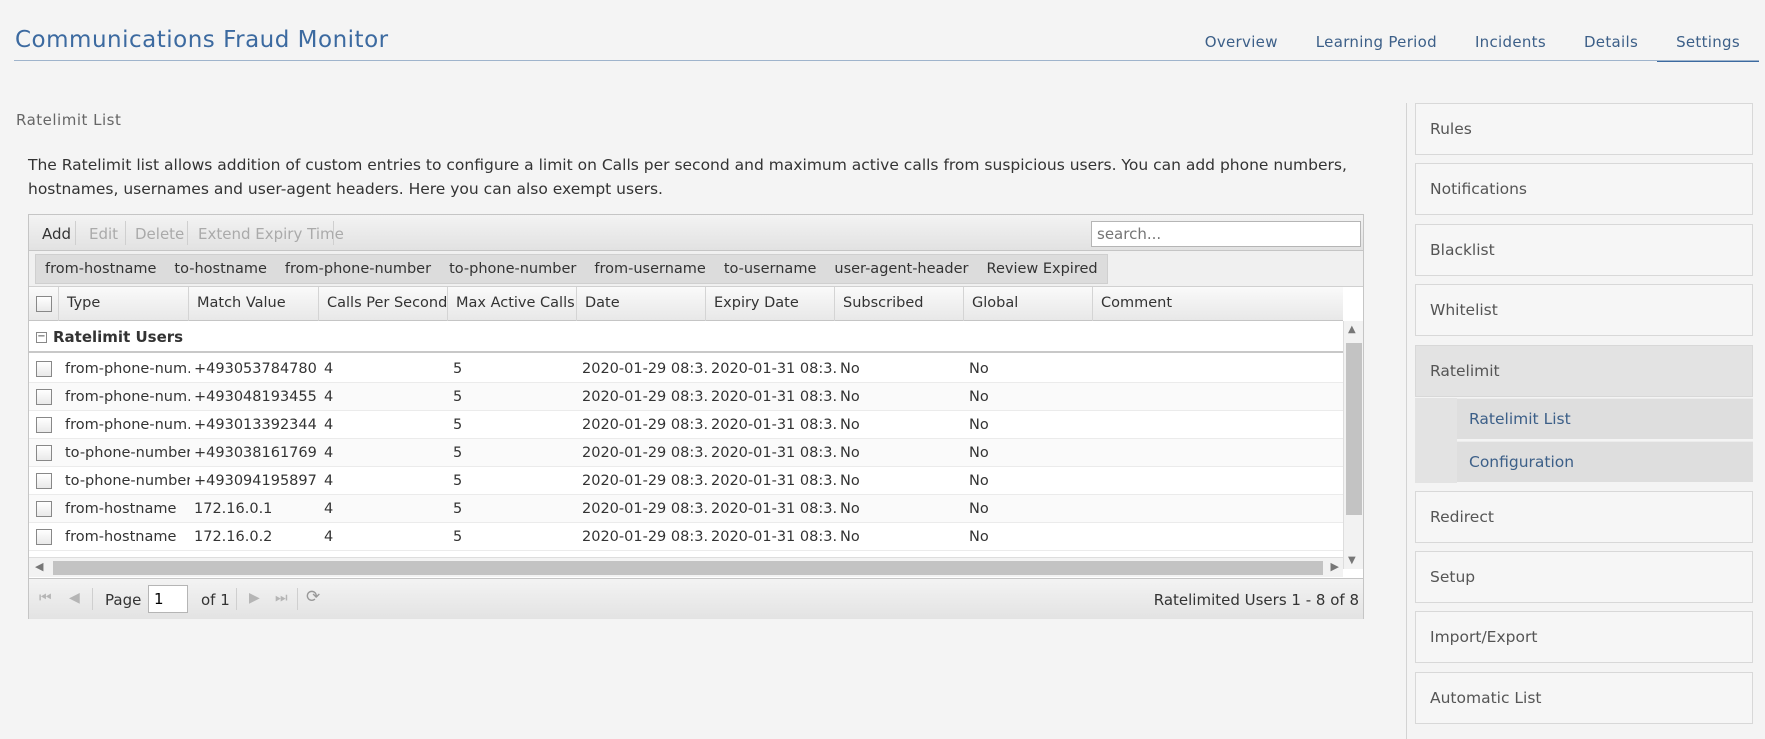 Image resolution: width=1765 pixels, height=739 pixels. I want to click on sidebar-item-rules: Rules, so click(1584, 129).